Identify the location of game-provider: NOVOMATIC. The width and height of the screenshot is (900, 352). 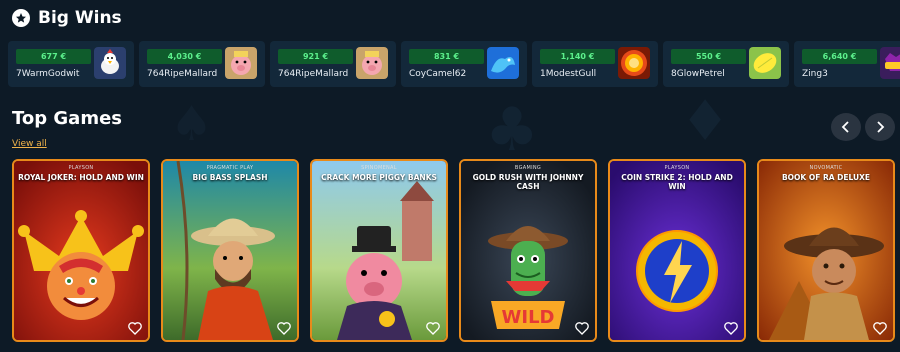
(826, 168).